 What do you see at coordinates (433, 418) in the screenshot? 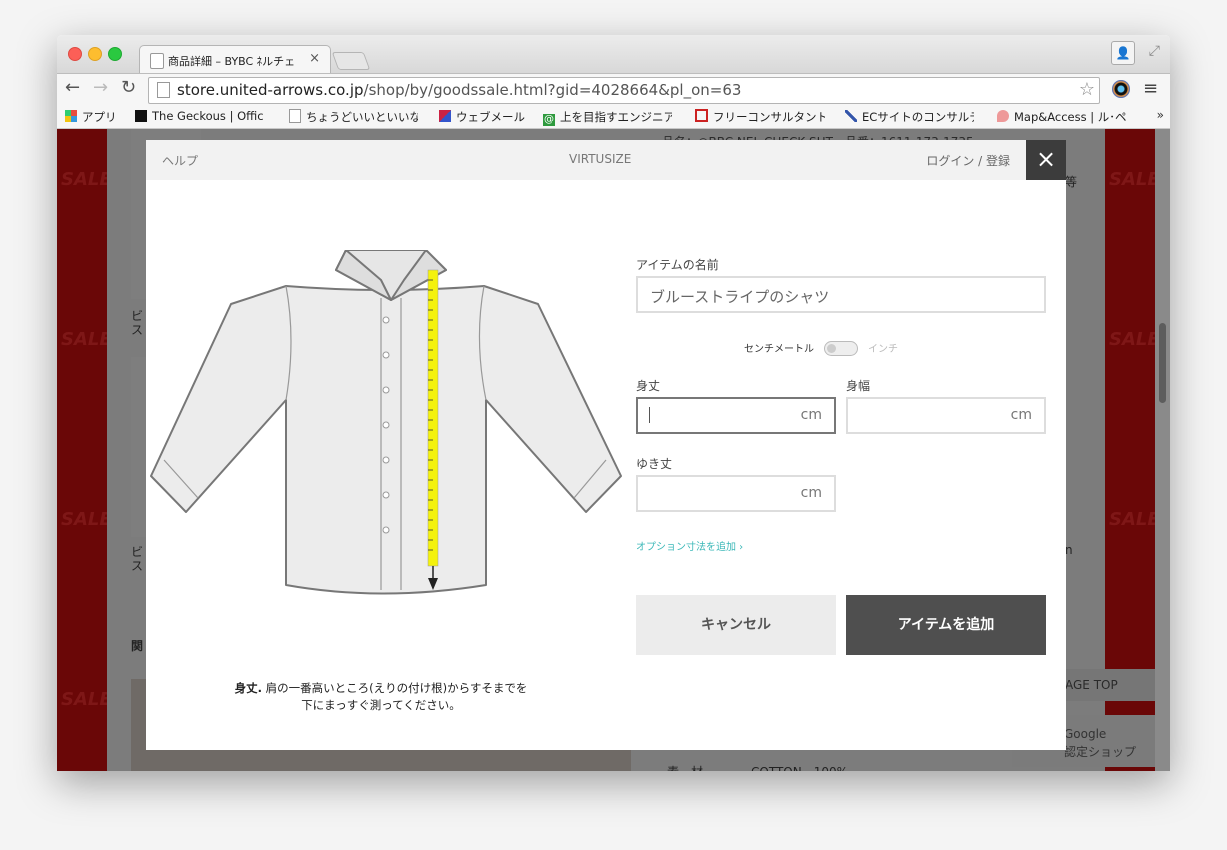
I see `measure-tape` at bounding box center [433, 418].